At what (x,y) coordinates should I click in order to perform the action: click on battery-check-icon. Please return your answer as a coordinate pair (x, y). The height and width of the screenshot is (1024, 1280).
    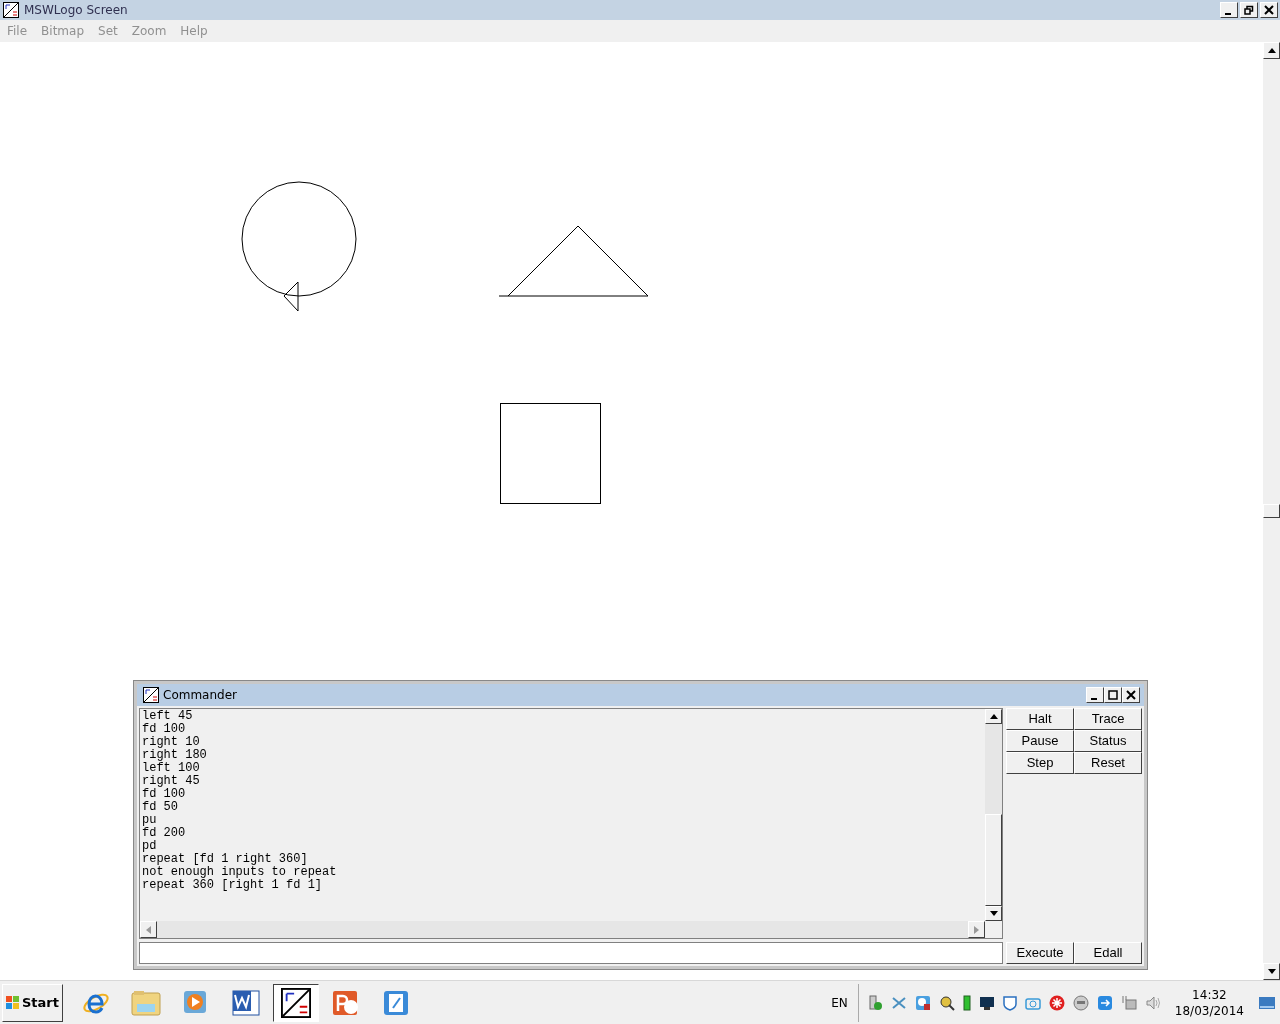
    Looking at the image, I should click on (875, 1002).